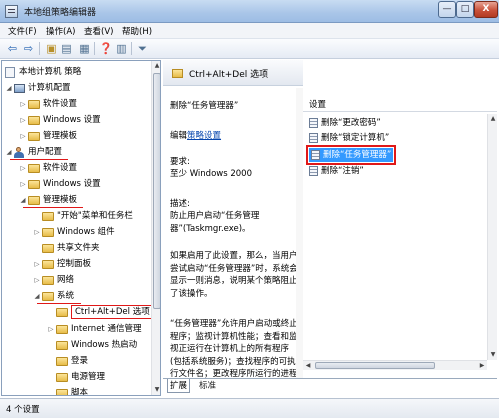 The width and height of the screenshot is (499, 418). What do you see at coordinates (106, 48) in the screenshot?
I see `help-icon: ❓` at bounding box center [106, 48].